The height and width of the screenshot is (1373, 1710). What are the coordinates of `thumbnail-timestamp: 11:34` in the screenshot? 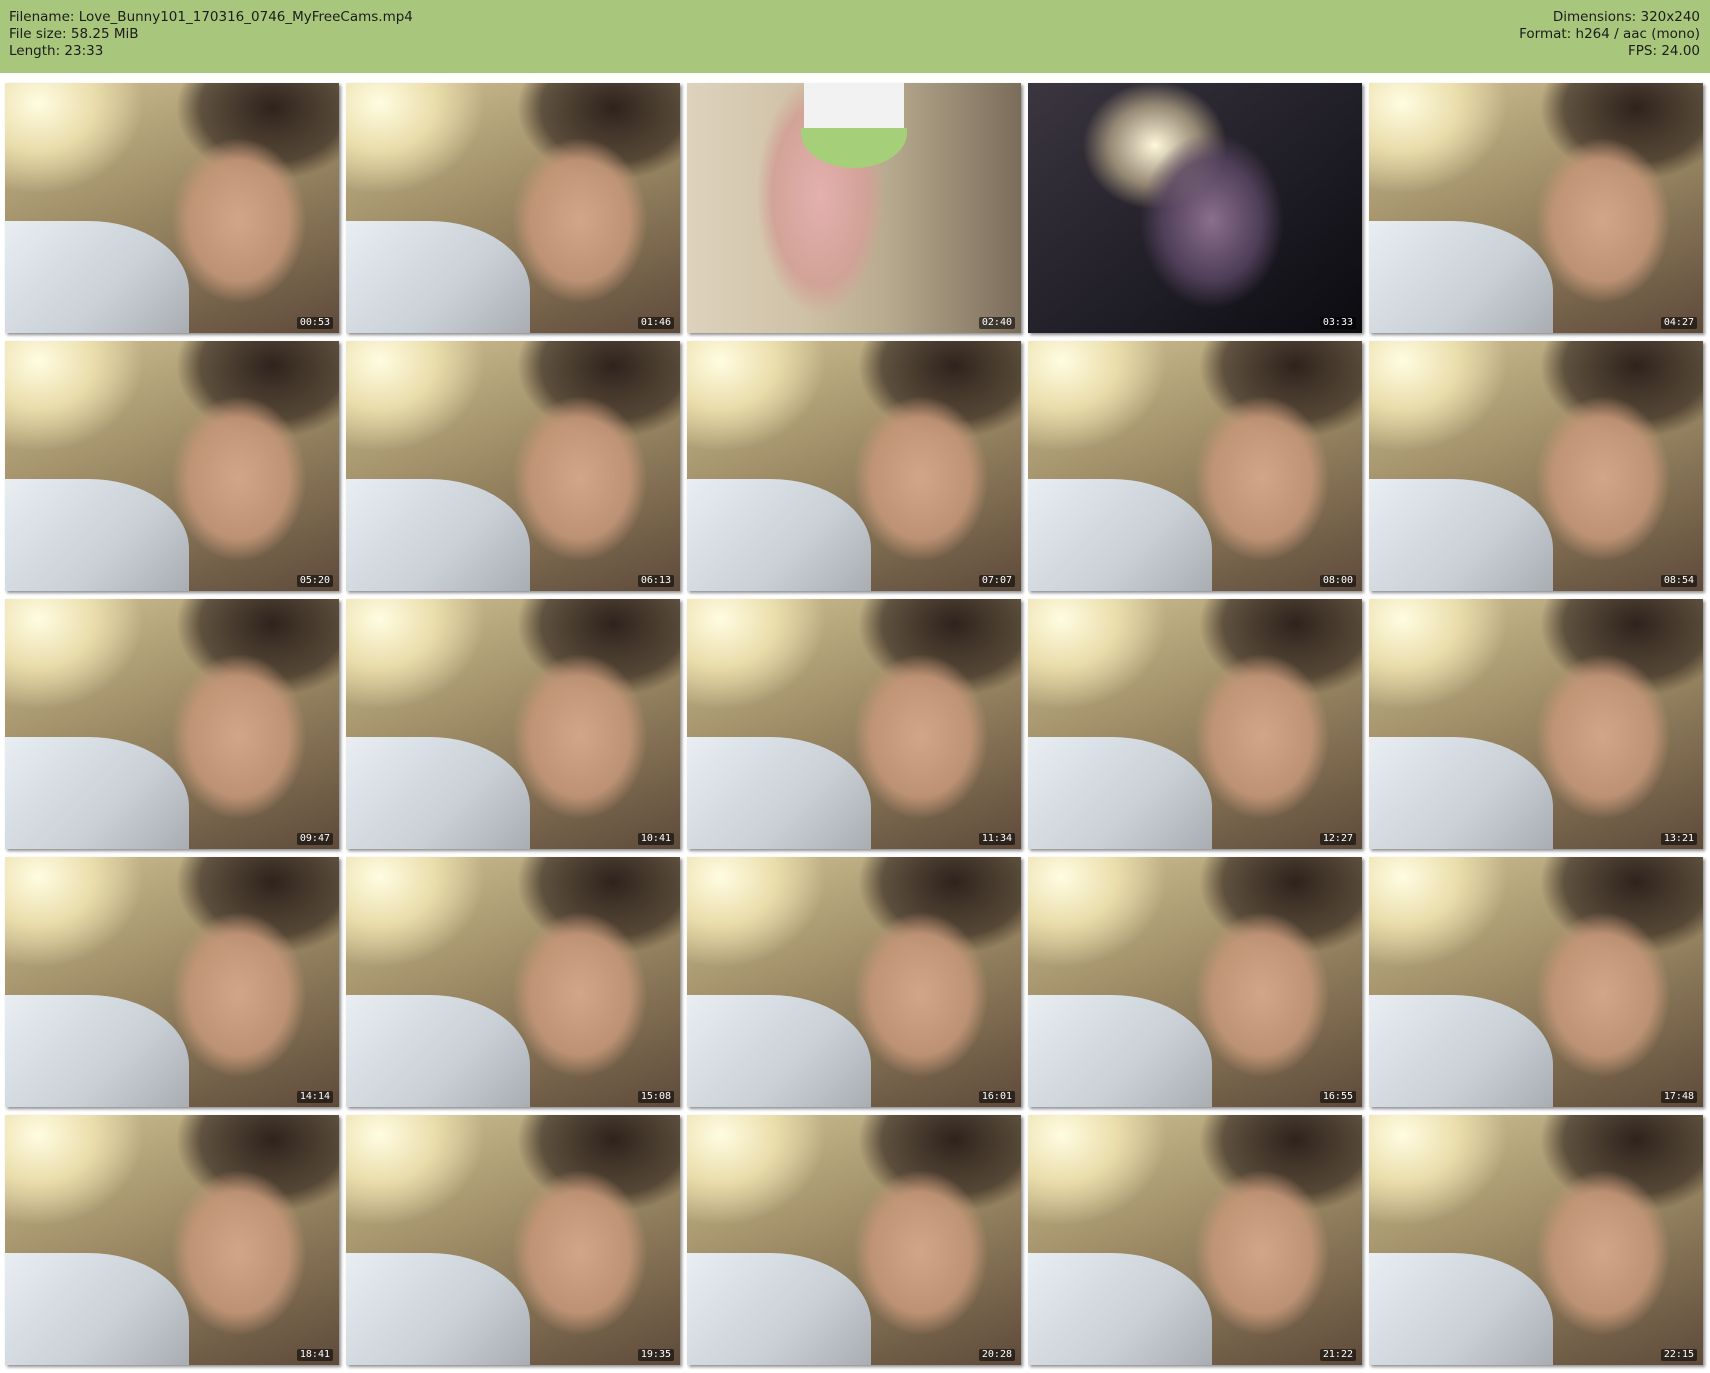 It's located at (996, 839).